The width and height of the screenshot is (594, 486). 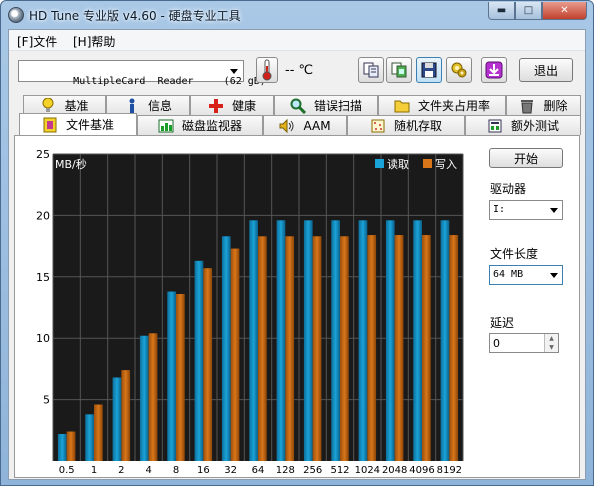 I want to click on options-button, so click(x=459, y=70).